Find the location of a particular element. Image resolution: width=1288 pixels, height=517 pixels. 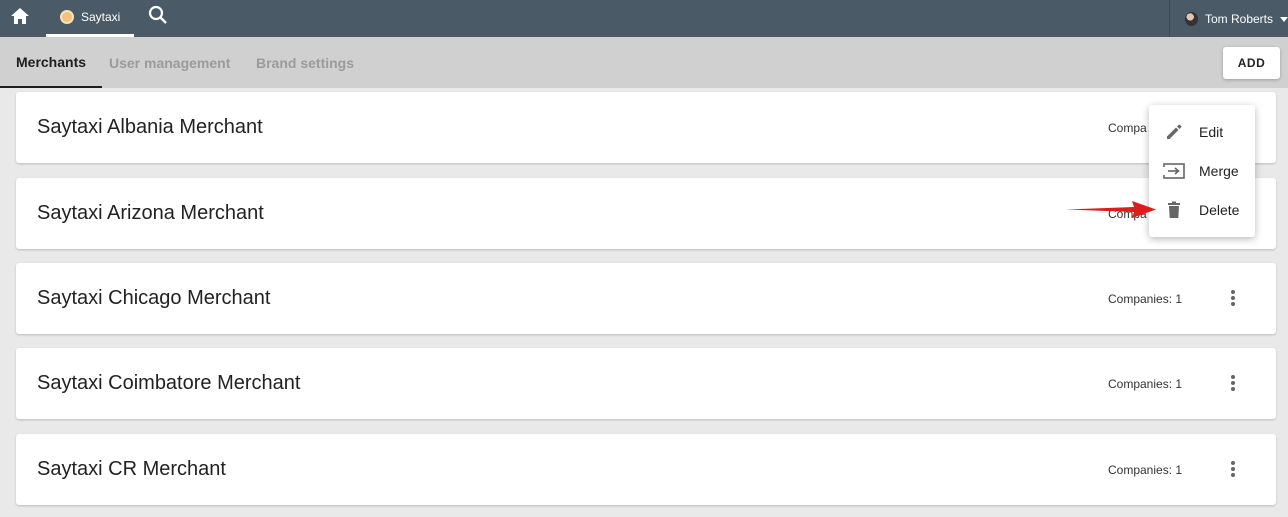

tab-merchants: Merchants is located at coordinates (51, 62).